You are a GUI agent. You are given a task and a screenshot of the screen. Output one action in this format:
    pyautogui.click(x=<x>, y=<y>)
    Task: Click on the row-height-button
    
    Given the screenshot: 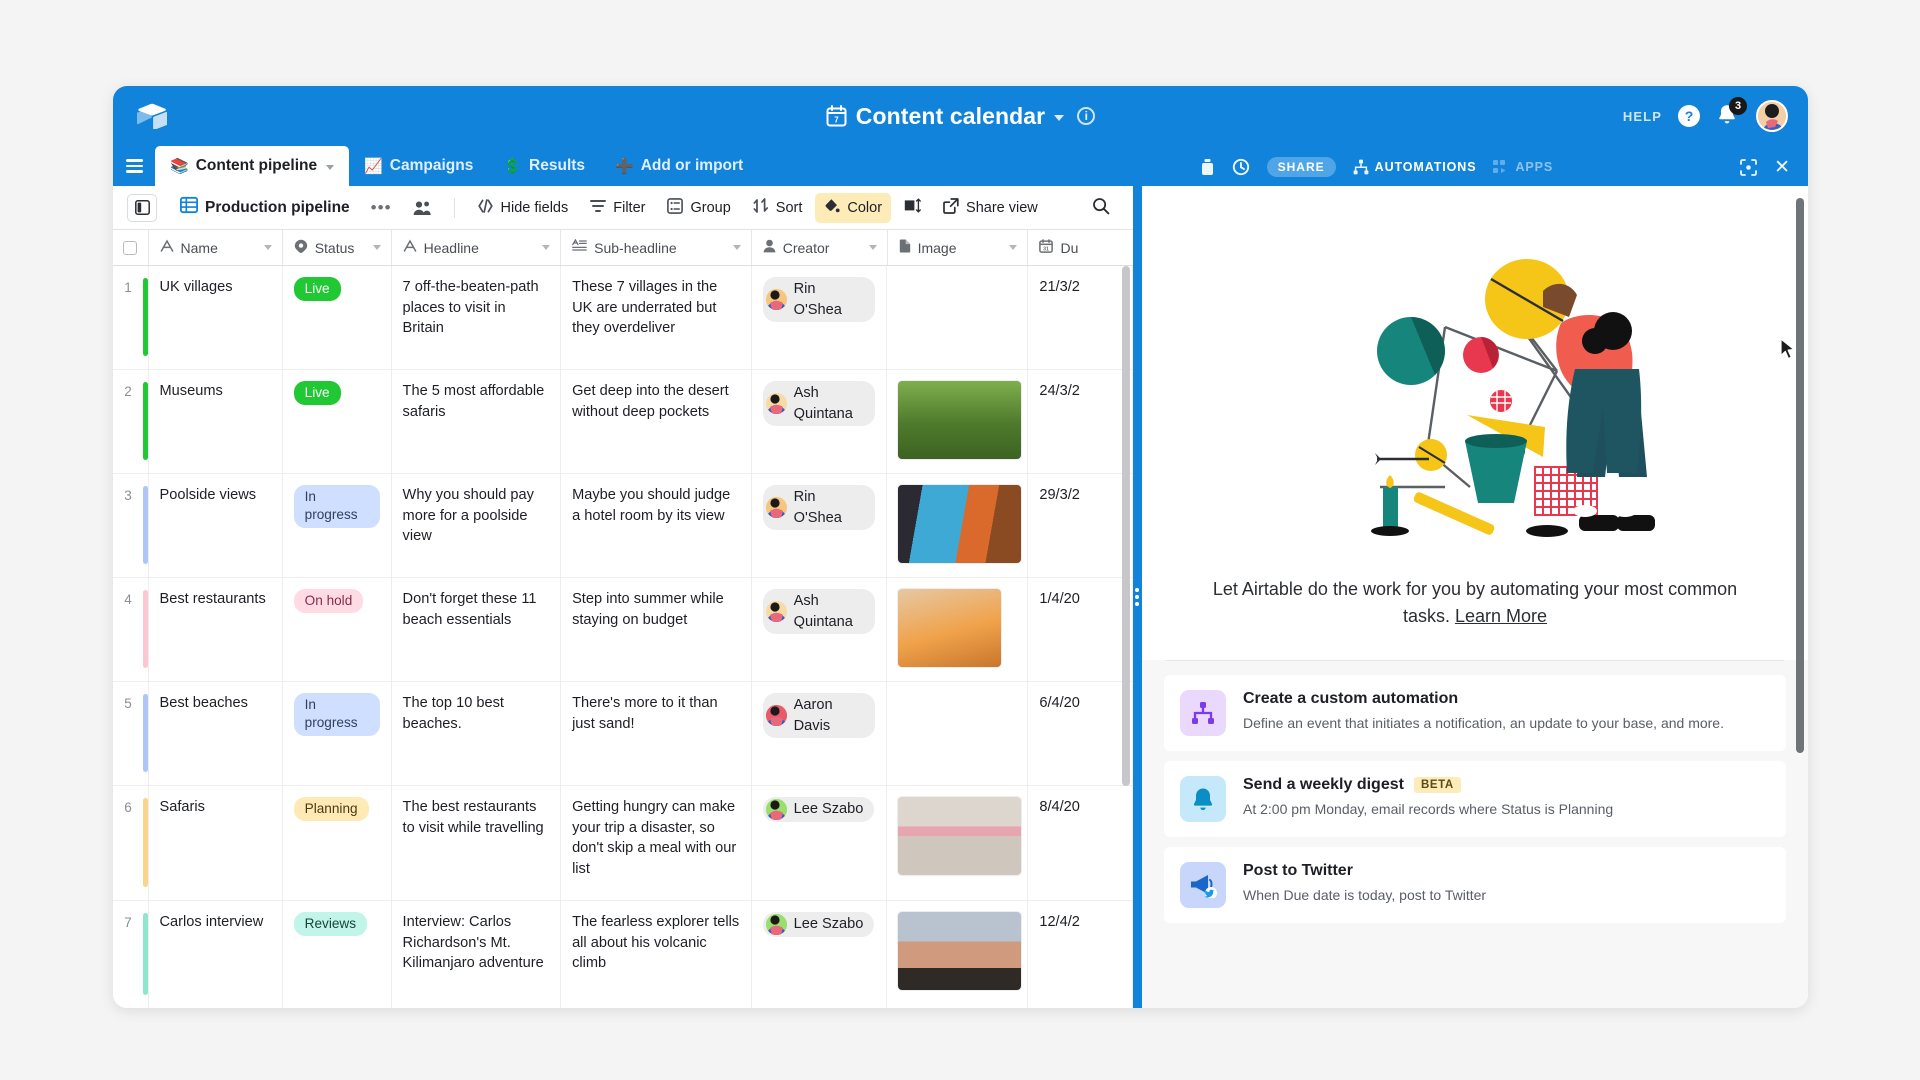 What is the action you would take?
    pyautogui.click(x=912, y=207)
    